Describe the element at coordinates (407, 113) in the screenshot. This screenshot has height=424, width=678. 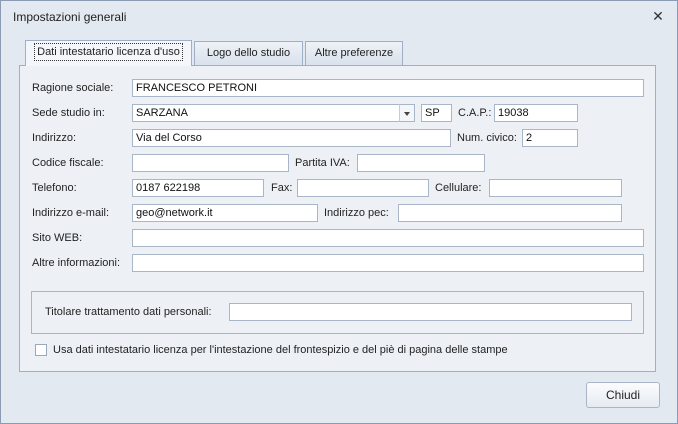
I see `chevron-down-icon` at that location.